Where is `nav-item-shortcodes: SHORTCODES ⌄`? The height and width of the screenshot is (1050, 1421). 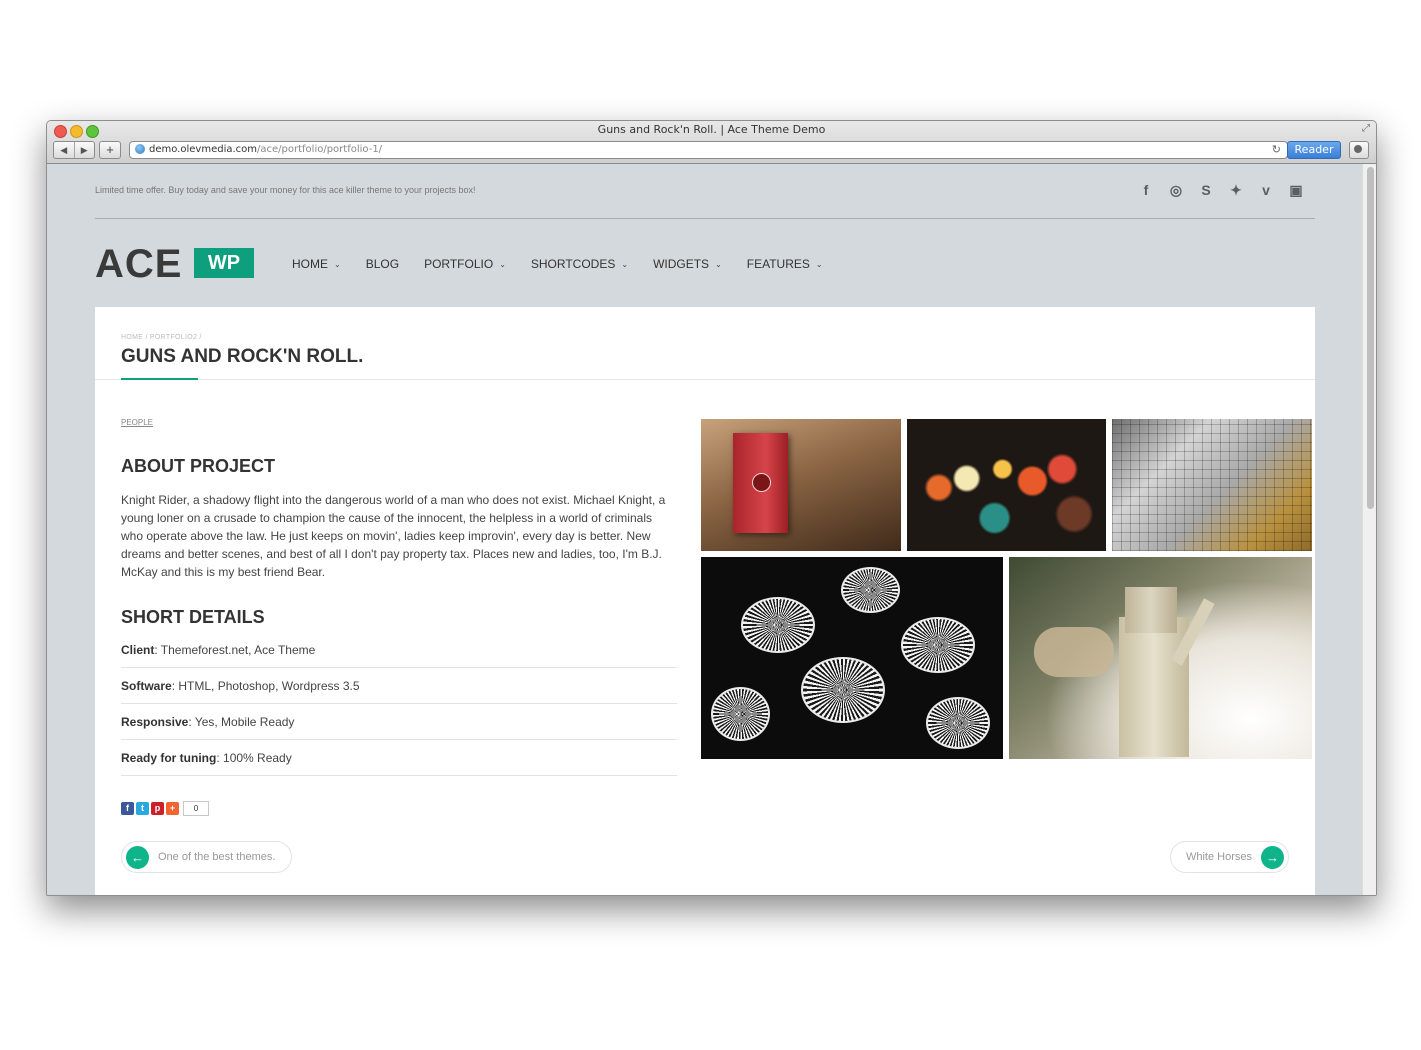
nav-item-shortcodes: SHORTCODES ⌄ is located at coordinates (579, 264).